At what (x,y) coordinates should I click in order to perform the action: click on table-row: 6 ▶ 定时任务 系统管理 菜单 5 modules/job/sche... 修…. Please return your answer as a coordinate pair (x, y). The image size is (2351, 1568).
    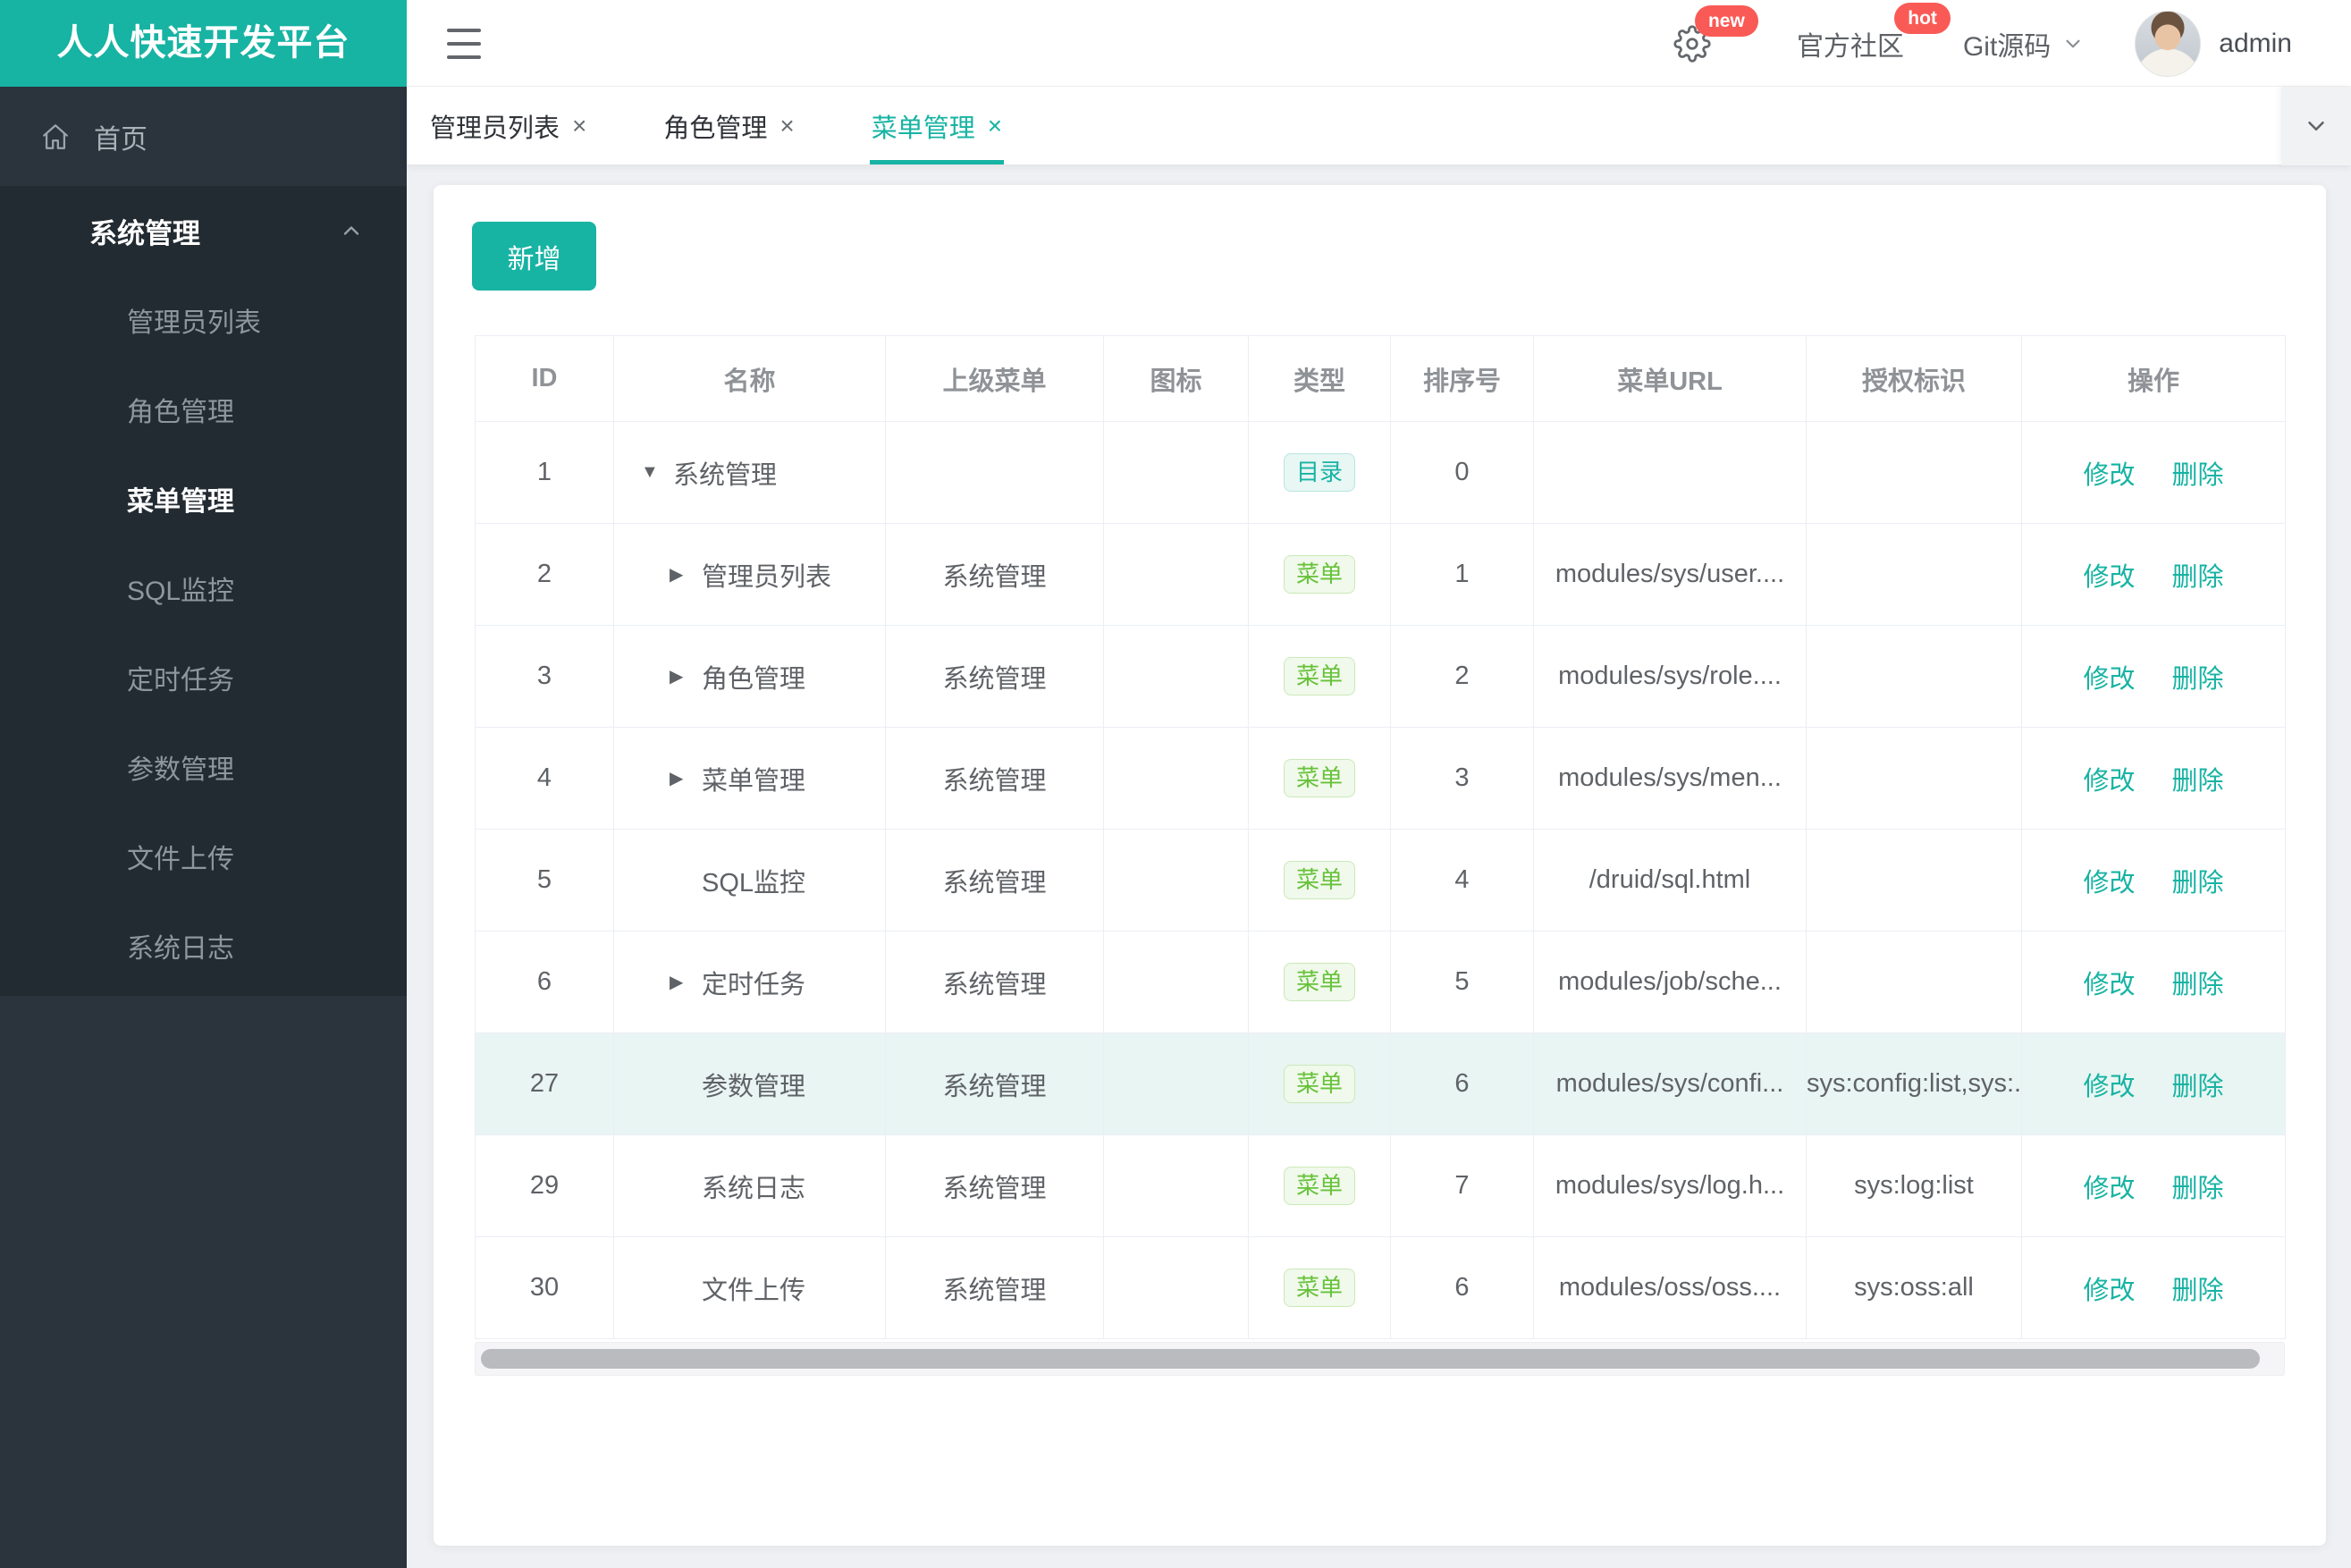
    Looking at the image, I should click on (1380, 982).